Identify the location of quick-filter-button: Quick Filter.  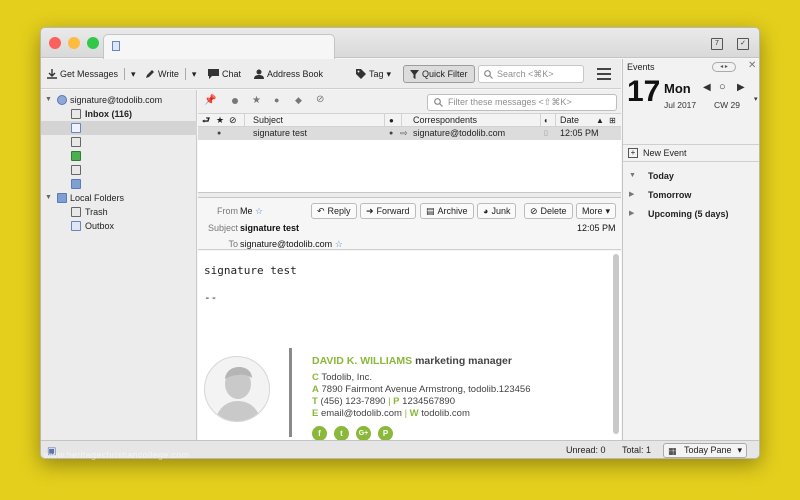
(439, 74).